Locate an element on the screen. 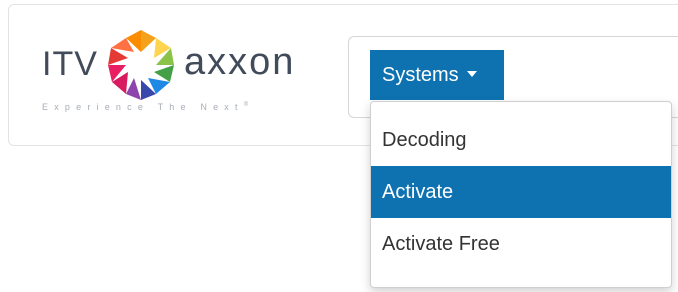  menu-item-activate-free: Activate Free is located at coordinates (521, 244).